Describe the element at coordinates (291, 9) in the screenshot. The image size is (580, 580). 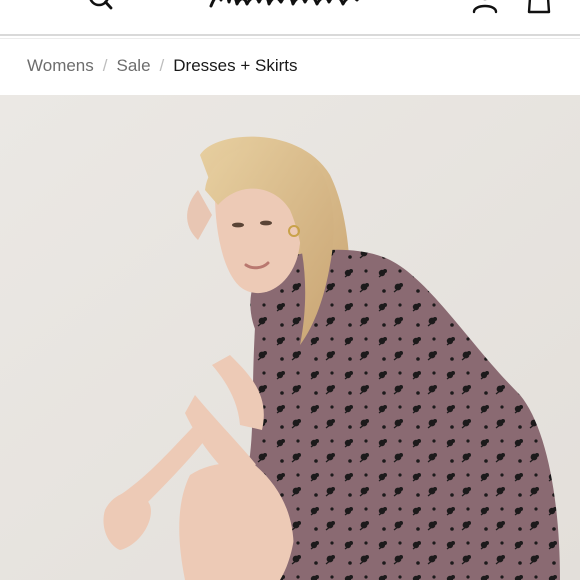
I see `brand-logo` at that location.